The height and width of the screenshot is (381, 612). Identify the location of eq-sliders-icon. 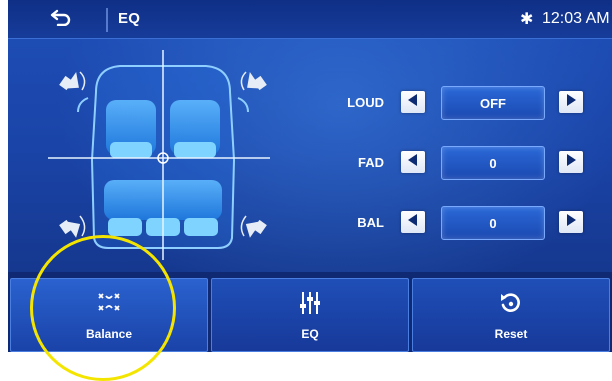
(310, 305).